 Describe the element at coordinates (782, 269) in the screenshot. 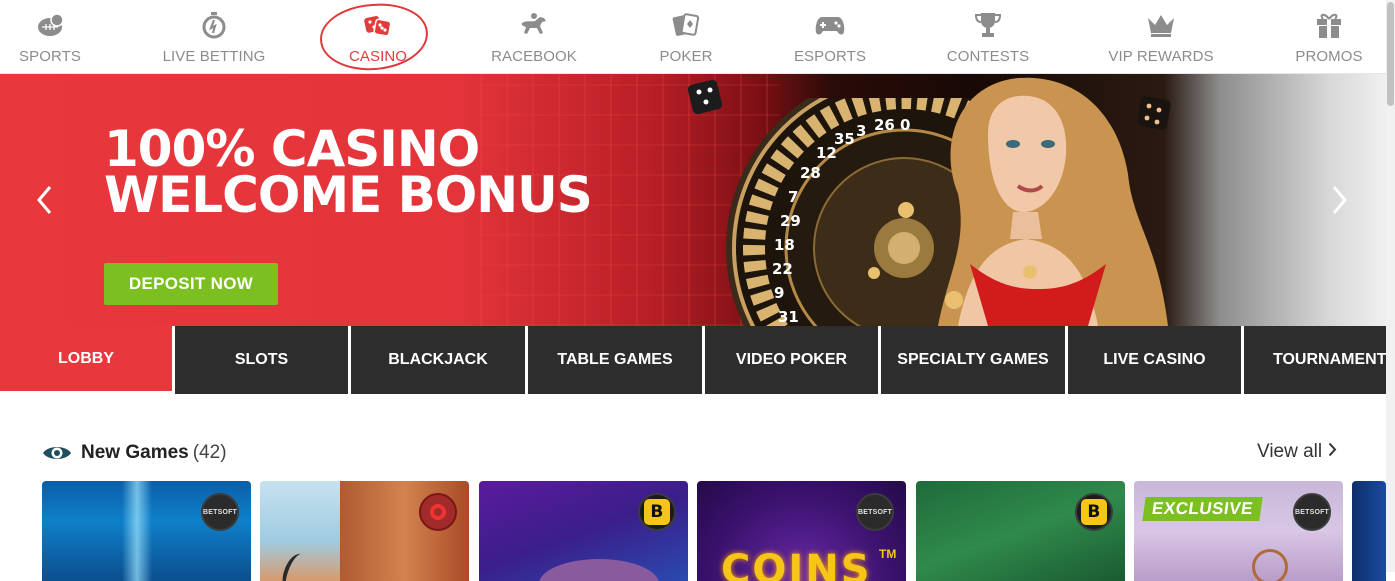

I see `roulette-number: 22` at that location.